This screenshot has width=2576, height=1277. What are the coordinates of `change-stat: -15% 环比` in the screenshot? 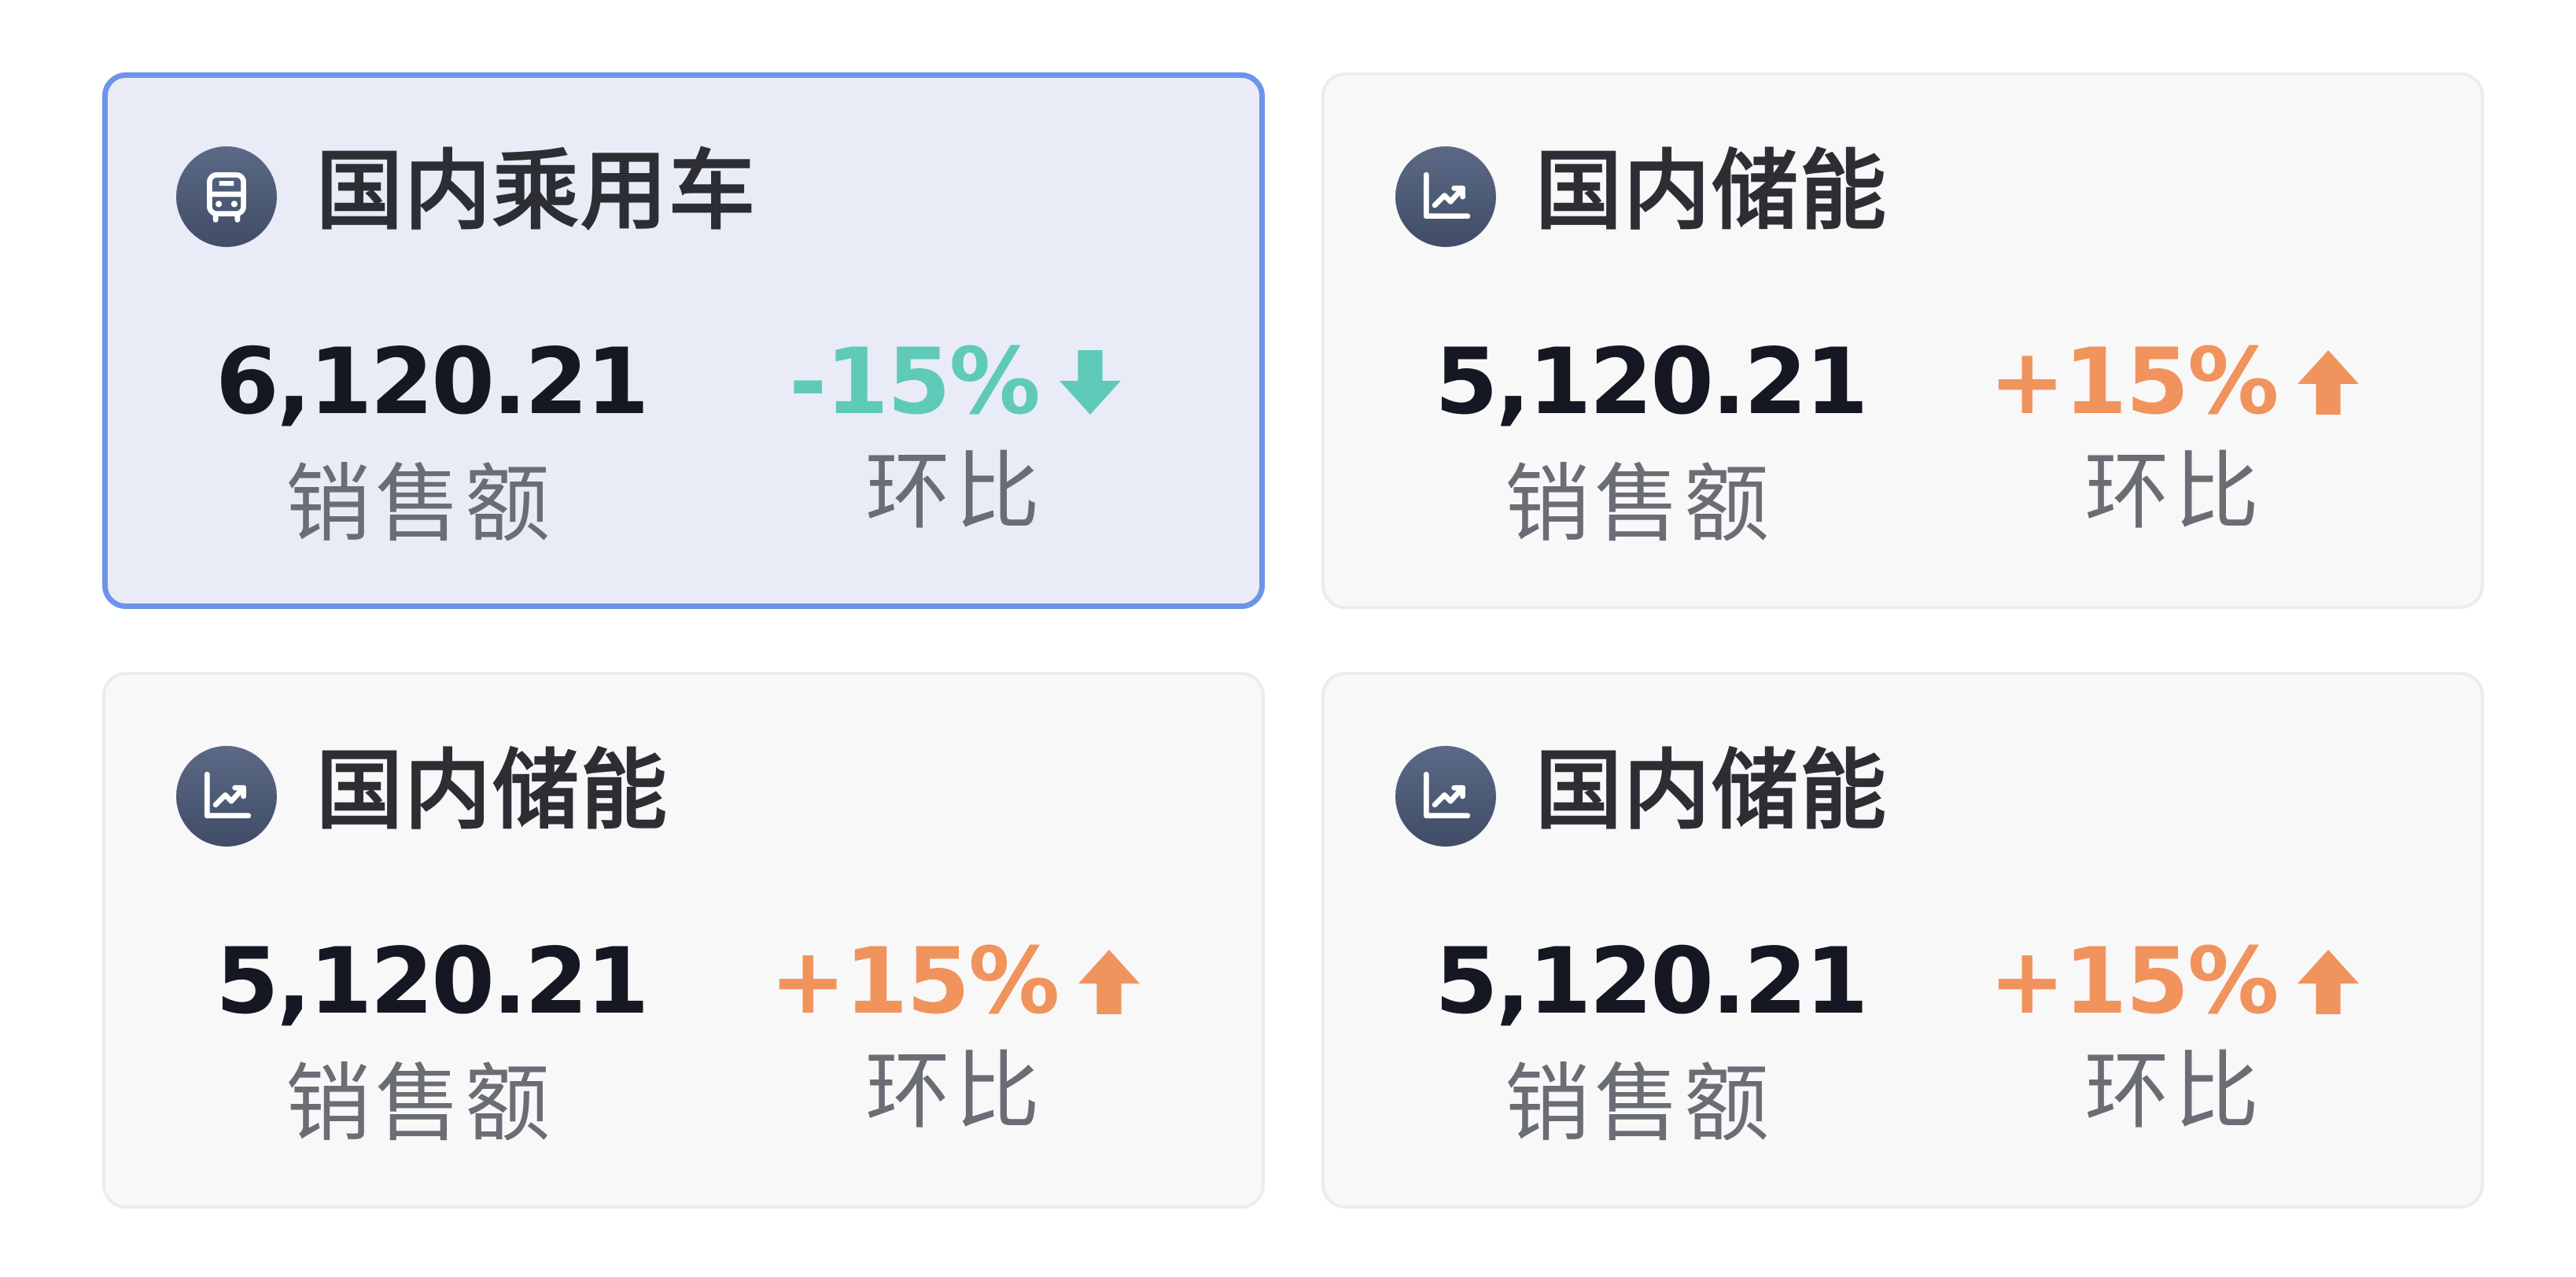 It's located at (955, 437).